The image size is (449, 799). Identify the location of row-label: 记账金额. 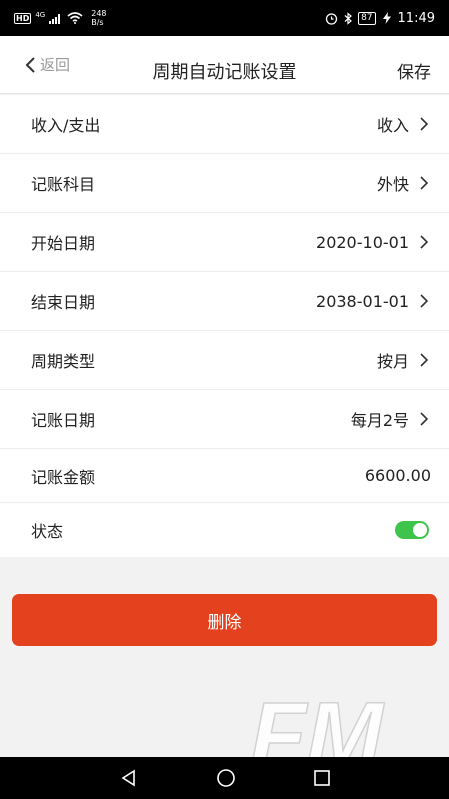
(63, 477).